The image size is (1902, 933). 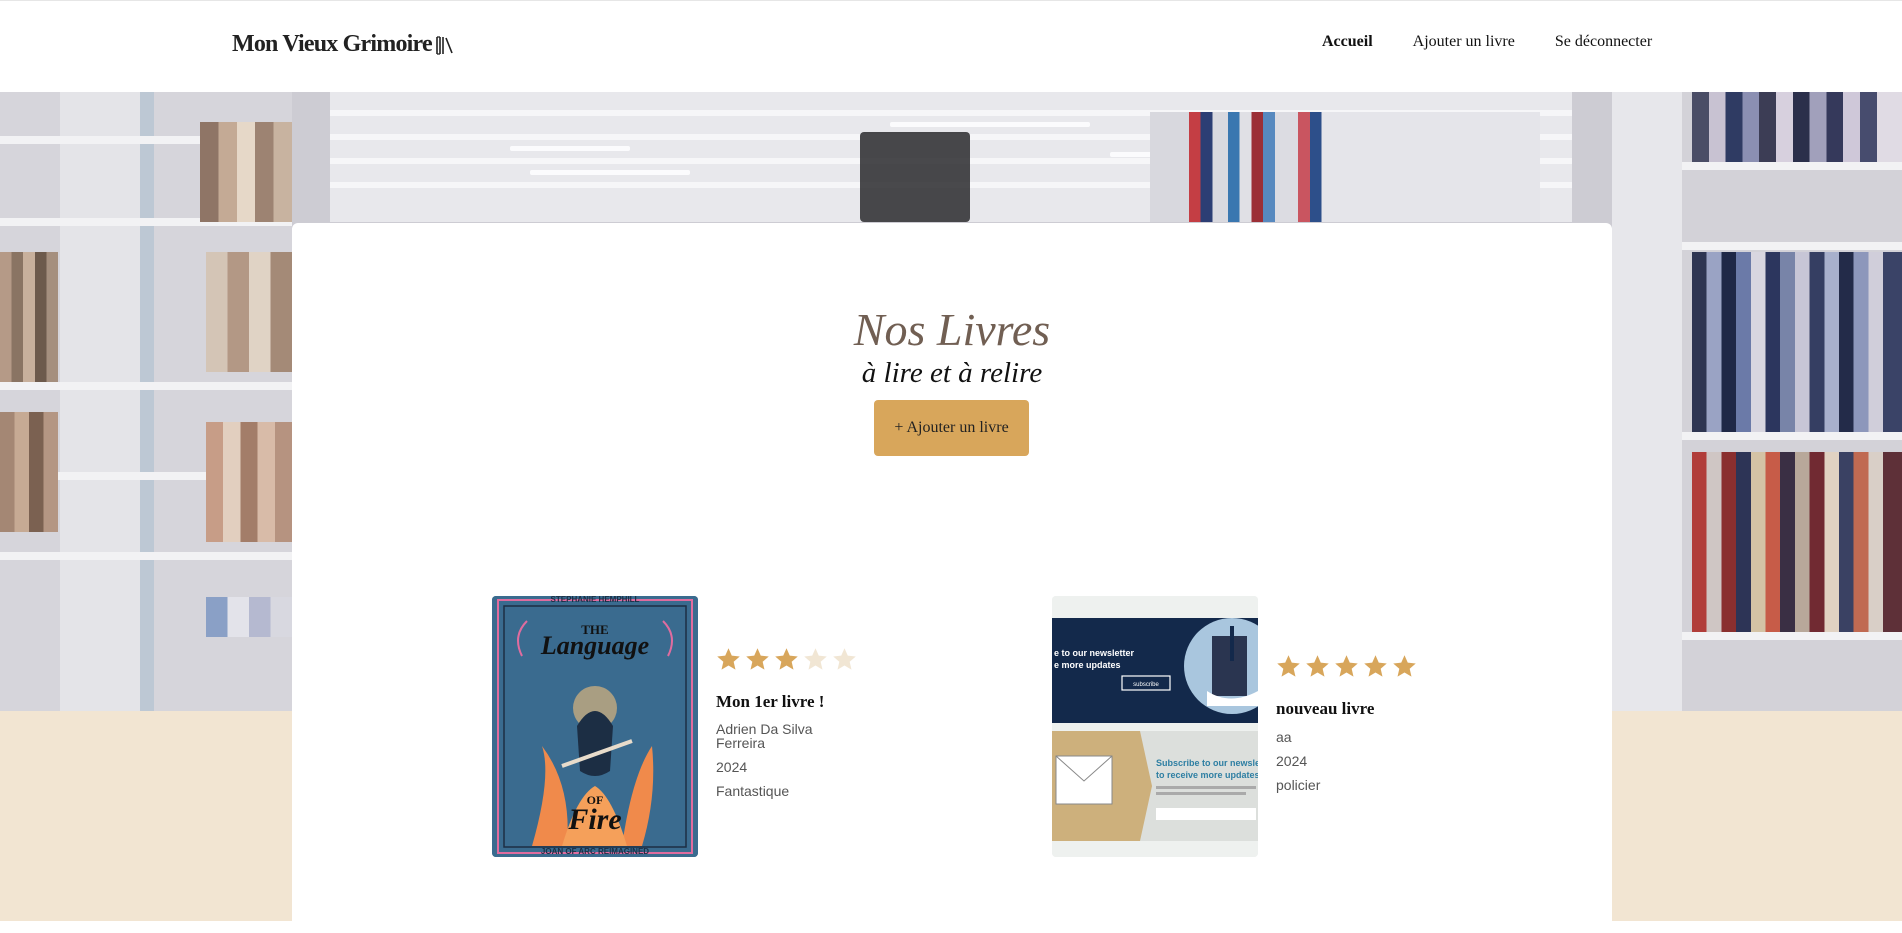 What do you see at coordinates (1207, 763) in the screenshot?
I see `cover-heading-3: Subscribe to our newsle` at bounding box center [1207, 763].